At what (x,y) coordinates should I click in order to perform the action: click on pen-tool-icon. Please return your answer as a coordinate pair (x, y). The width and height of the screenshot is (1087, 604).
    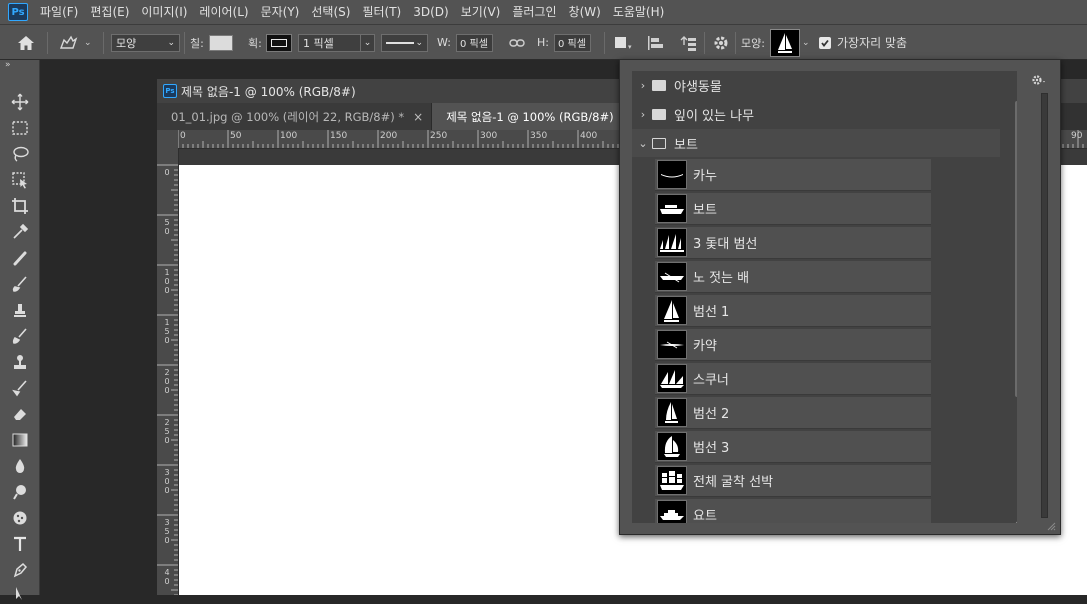
    Looking at the image, I should click on (20, 570).